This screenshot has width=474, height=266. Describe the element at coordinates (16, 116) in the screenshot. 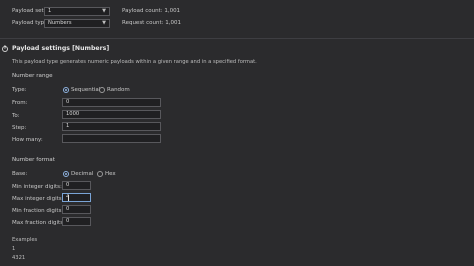

I see `to-label: To:` at that location.